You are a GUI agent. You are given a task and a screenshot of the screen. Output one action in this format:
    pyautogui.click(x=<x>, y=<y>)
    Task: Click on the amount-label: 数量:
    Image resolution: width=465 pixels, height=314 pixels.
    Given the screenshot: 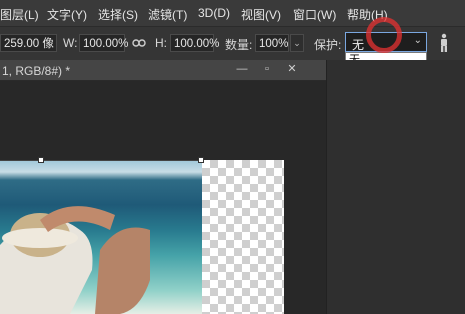 What is the action you would take?
    pyautogui.click(x=239, y=45)
    